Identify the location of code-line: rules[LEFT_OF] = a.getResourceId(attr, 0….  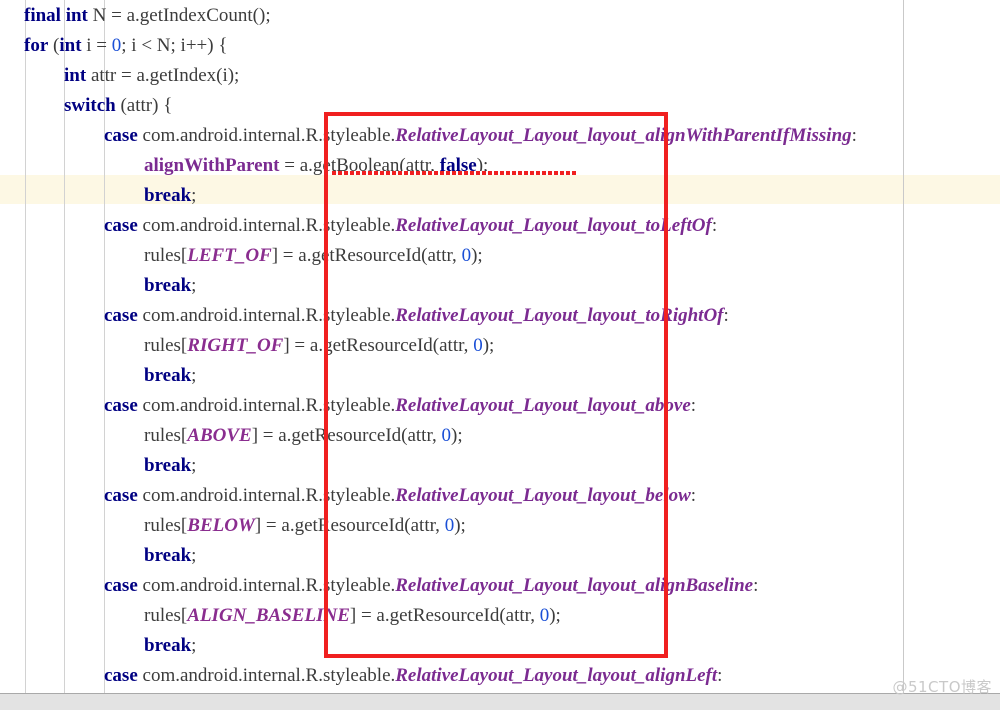
(500, 256).